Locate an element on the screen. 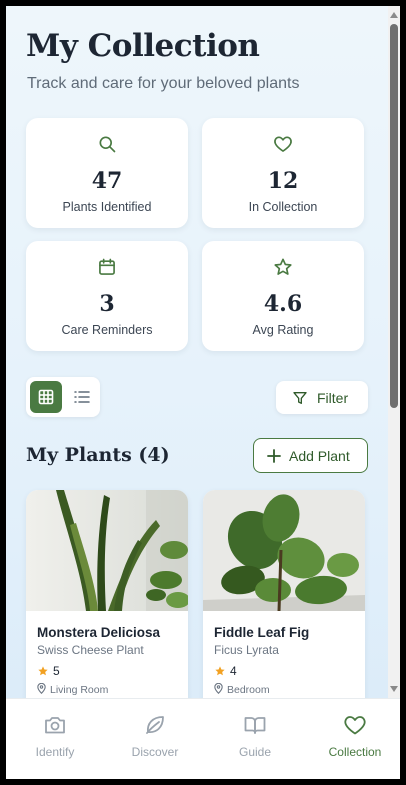 The image size is (406, 785). stat-value: 12 is located at coordinates (283, 181).